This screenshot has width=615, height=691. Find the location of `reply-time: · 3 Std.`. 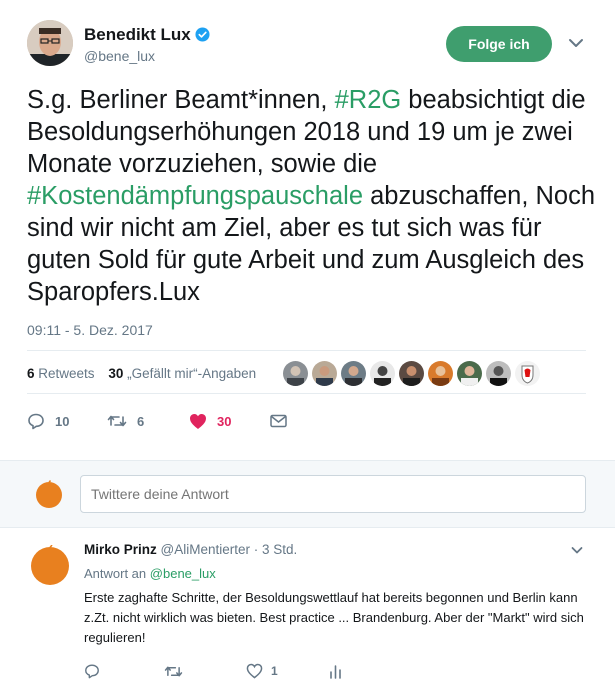

reply-time: · 3 Std. is located at coordinates (276, 549).